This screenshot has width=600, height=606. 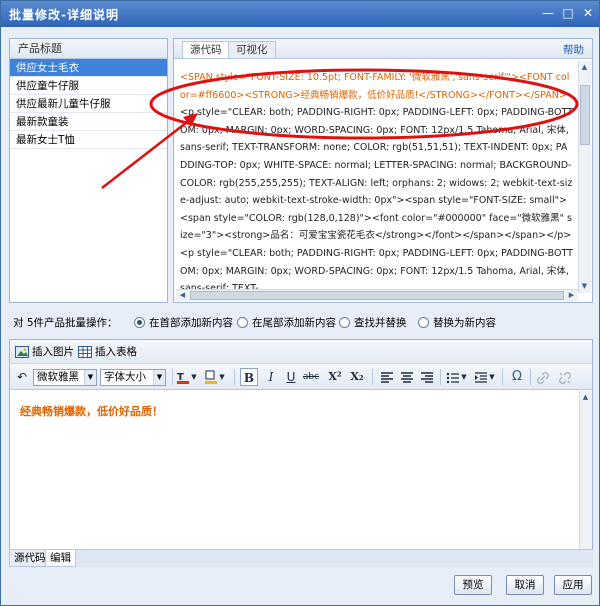 I want to click on horizontal-scrollbar: ◀ ▶, so click(x=377, y=295).